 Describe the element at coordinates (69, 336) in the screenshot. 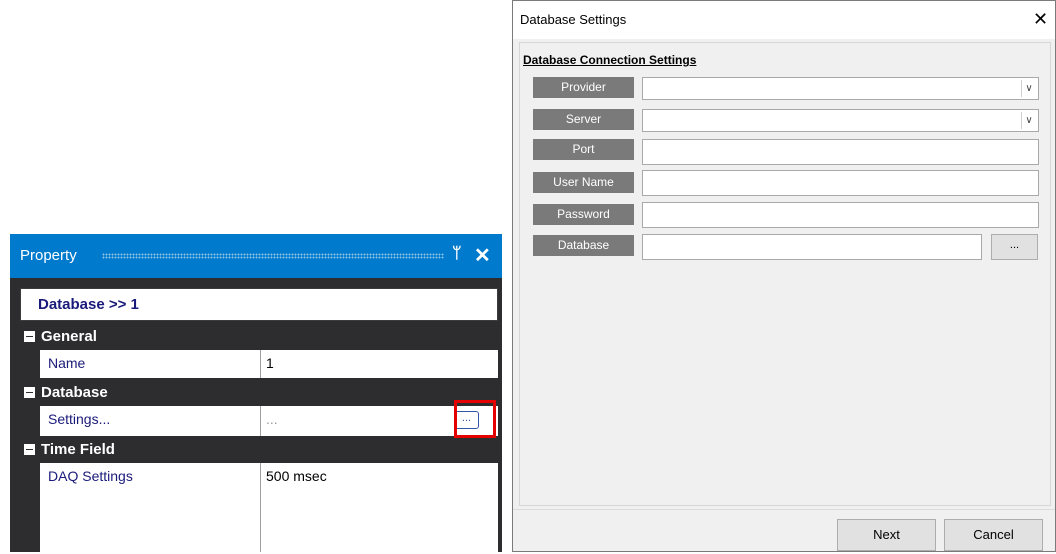

I see `category-label: General` at that location.